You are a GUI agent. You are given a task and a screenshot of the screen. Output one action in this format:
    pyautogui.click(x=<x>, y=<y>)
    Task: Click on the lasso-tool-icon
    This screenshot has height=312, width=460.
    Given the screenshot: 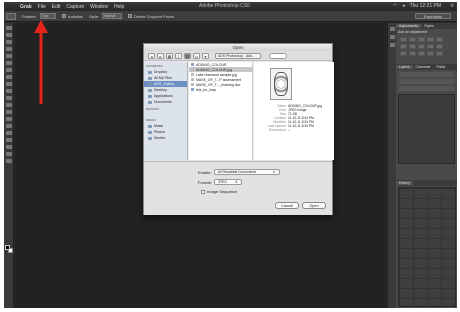 What is the action you would take?
    pyautogui.click(x=8, y=42)
    